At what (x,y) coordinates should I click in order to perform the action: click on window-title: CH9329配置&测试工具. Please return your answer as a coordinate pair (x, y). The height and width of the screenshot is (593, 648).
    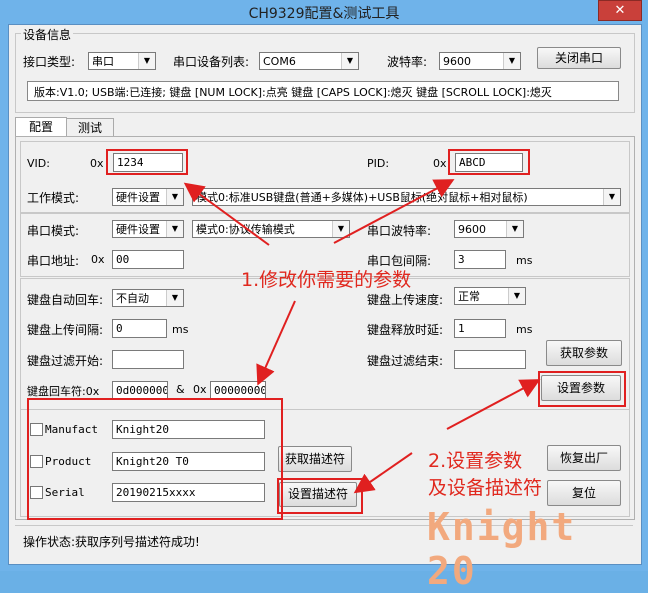
    Looking at the image, I should click on (324, 14).